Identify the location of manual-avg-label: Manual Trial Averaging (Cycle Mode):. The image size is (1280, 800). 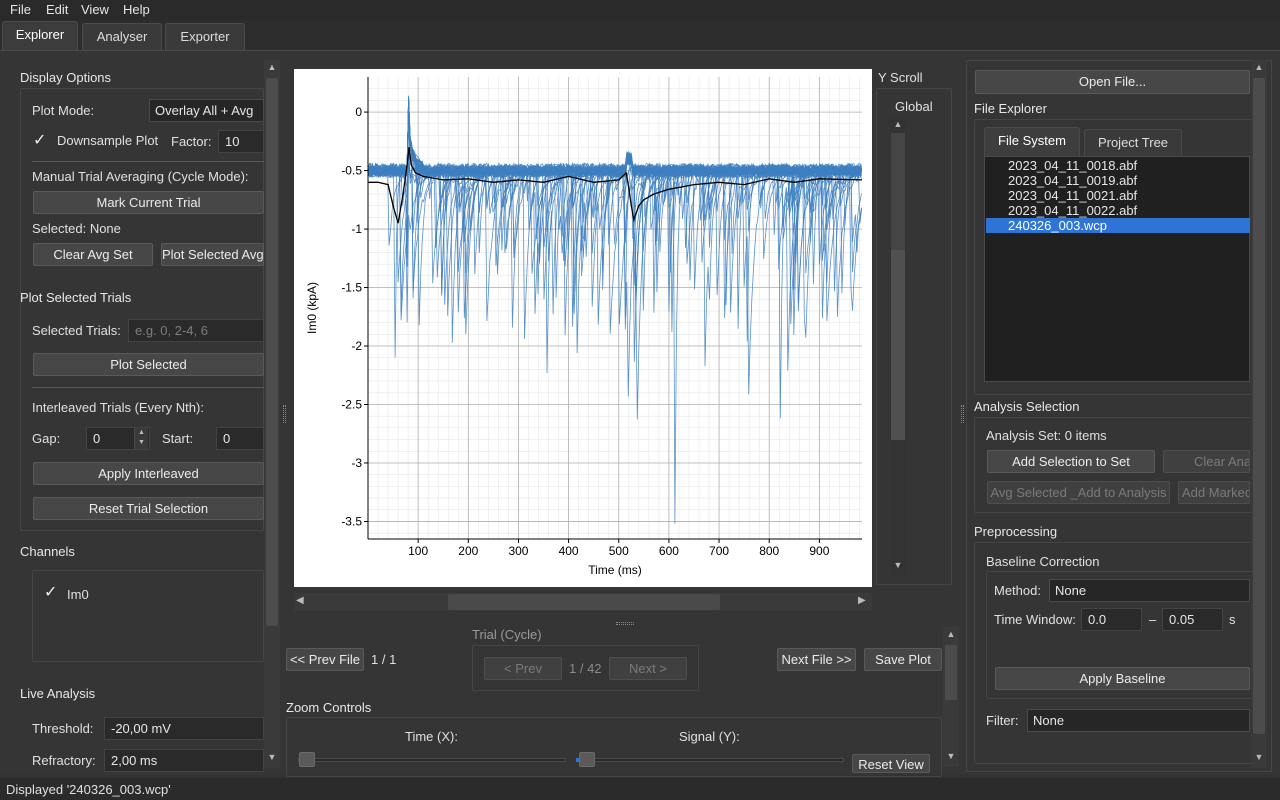
(140, 176).